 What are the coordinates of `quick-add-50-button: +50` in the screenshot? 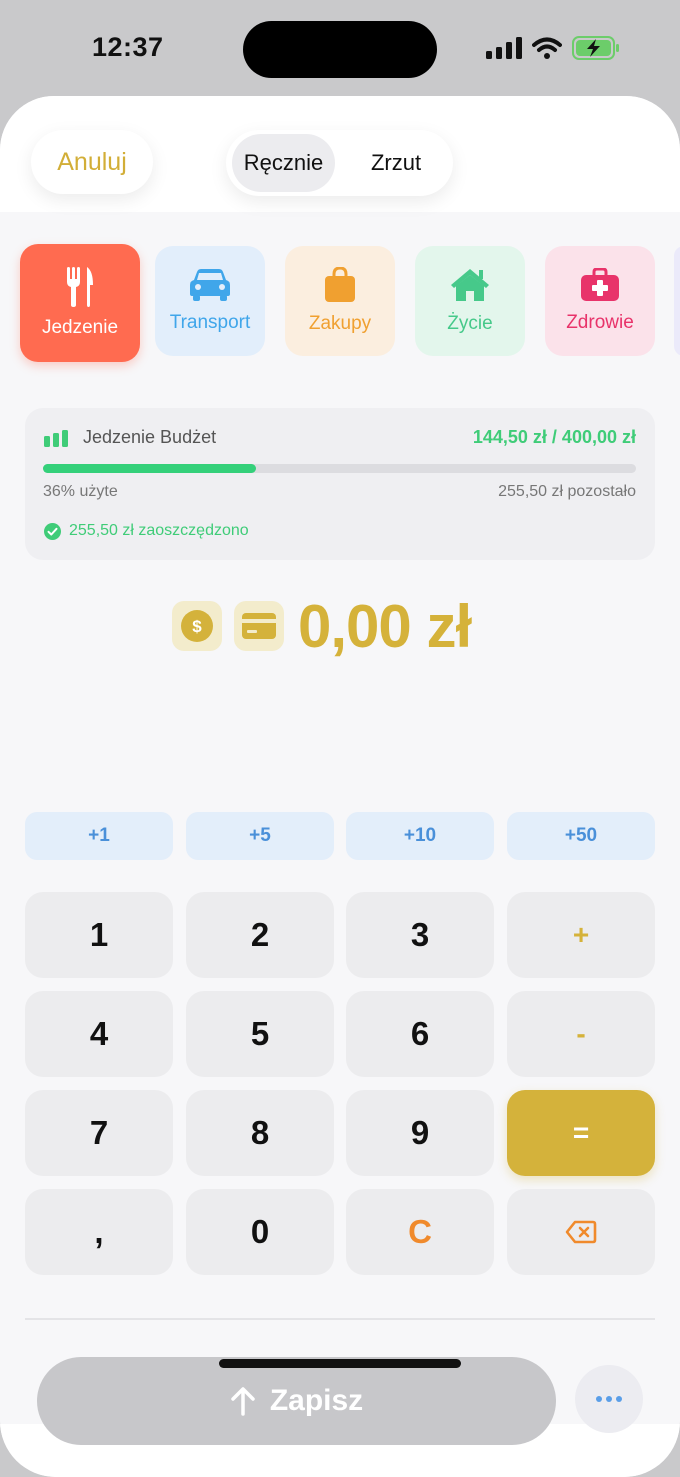 It's located at (581, 836).